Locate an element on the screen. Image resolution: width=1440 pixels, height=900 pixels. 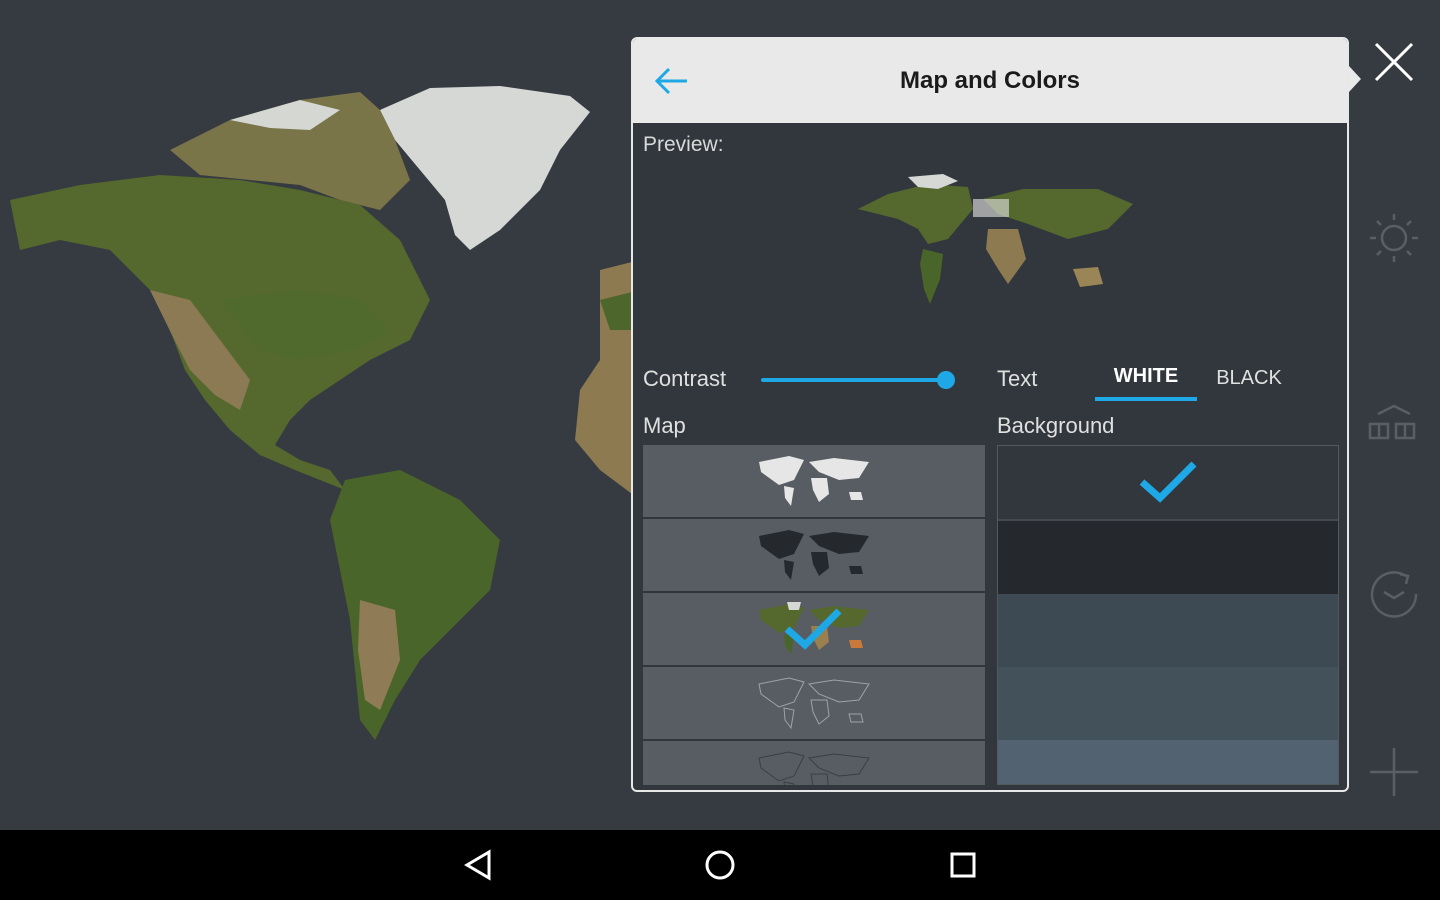
text-label: Text is located at coordinates (1017, 378).